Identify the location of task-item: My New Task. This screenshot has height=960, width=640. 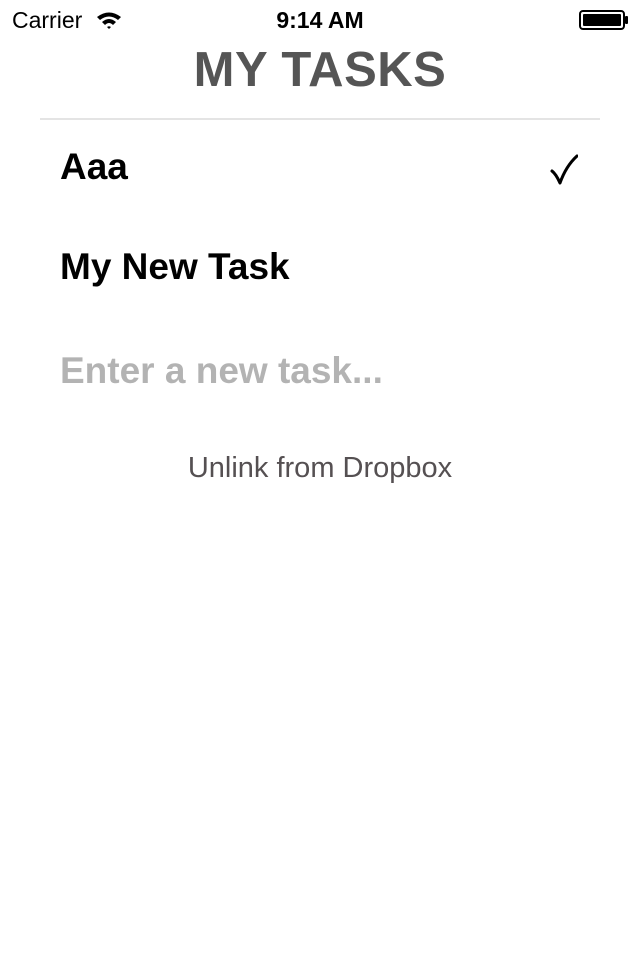
(320, 270).